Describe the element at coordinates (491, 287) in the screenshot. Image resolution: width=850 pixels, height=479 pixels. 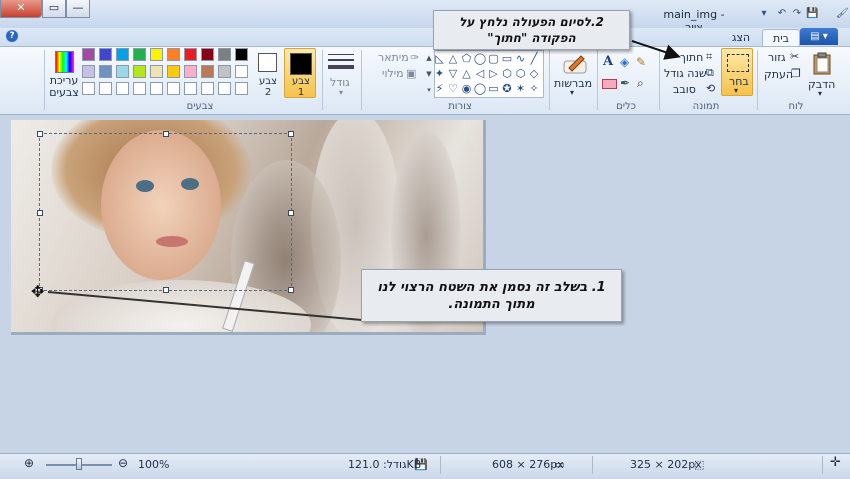
I see `callout-step1-line1: 1. בשלב זה נסמן את השטח הרצוי לנו` at that location.